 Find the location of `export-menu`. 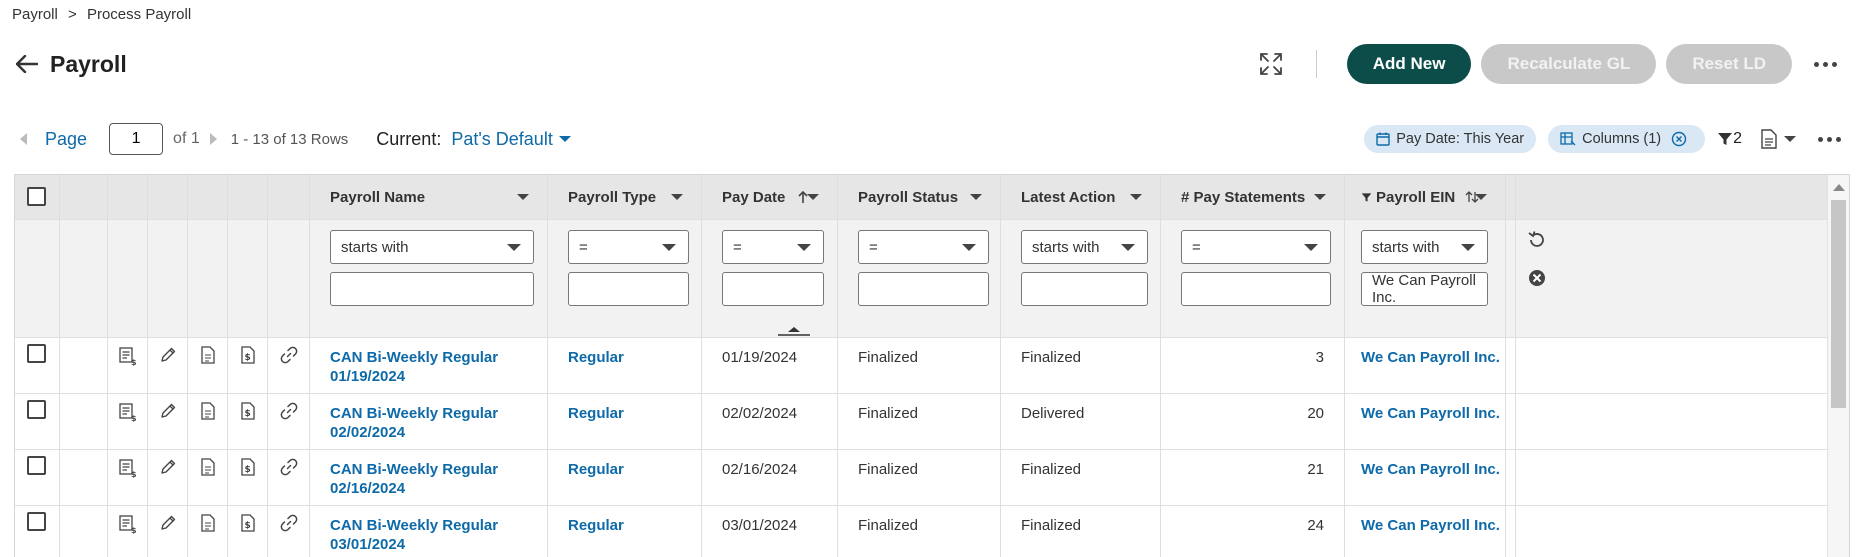

export-menu is located at coordinates (1778, 139).